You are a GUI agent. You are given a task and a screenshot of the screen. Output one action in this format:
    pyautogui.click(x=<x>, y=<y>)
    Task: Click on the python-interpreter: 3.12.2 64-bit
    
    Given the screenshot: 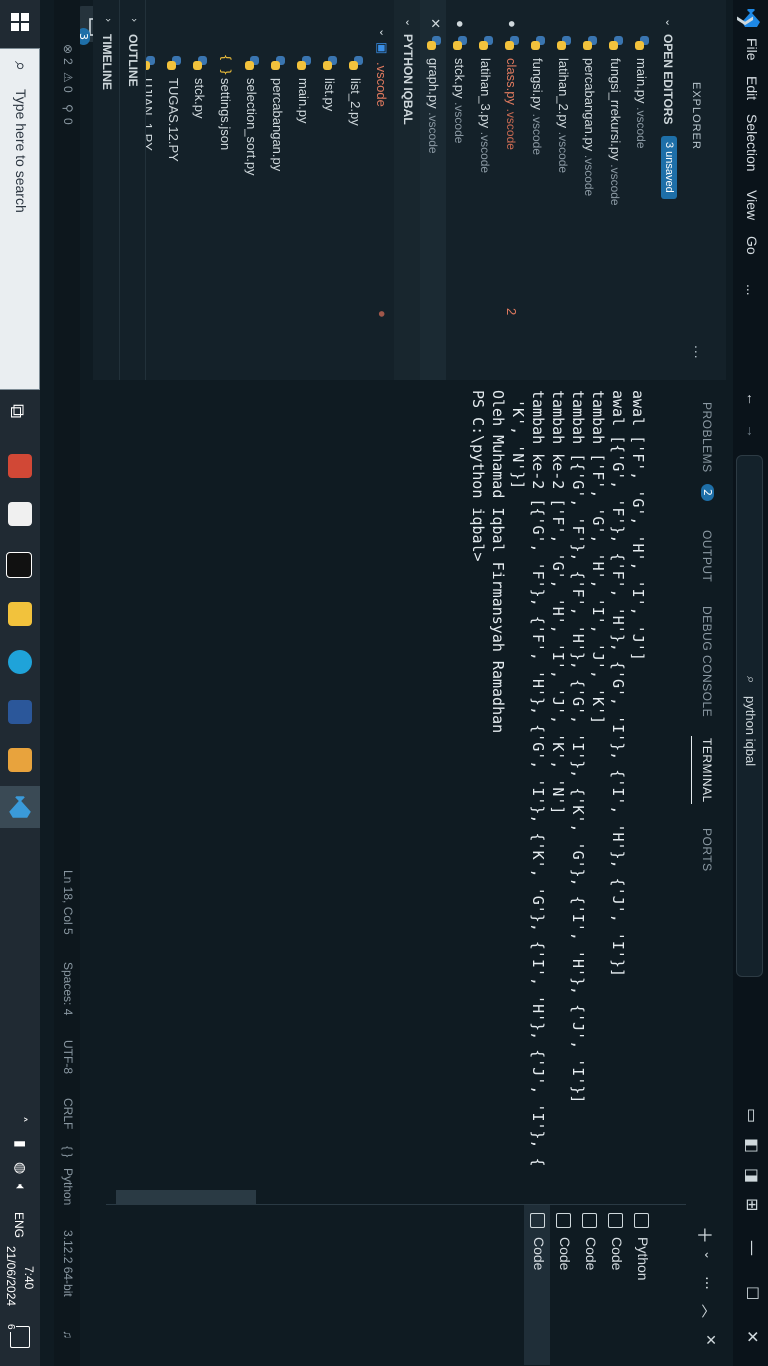 What is the action you would take?
    pyautogui.click(x=68, y=1263)
    